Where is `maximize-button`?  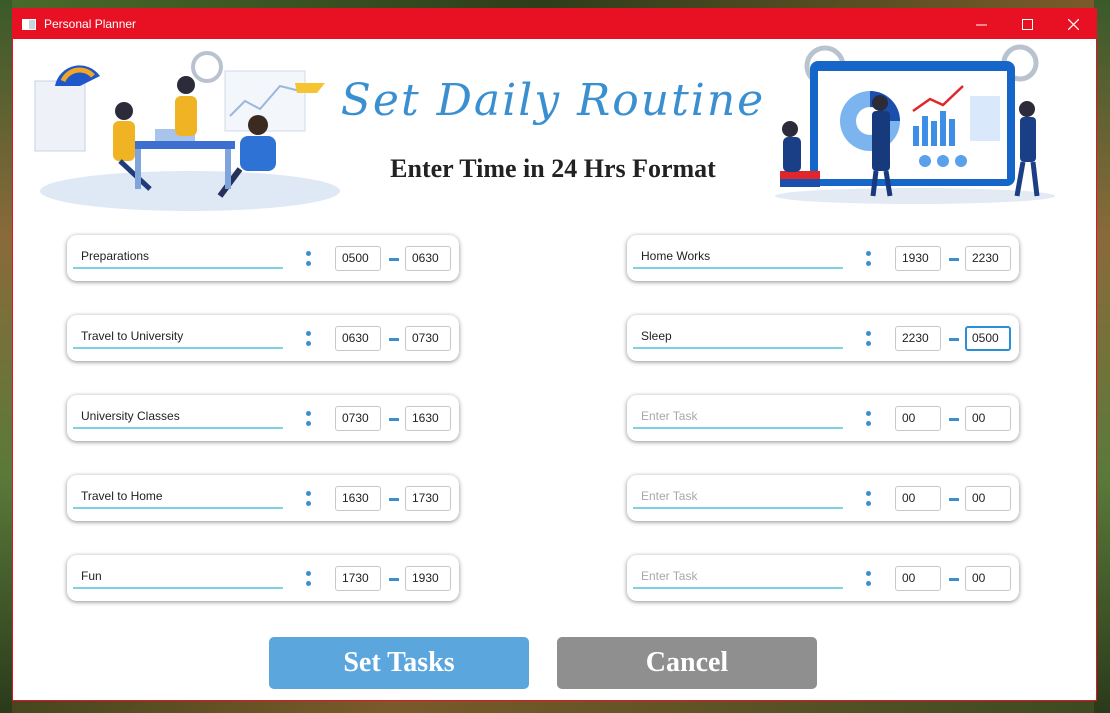 maximize-button is located at coordinates (1027, 24).